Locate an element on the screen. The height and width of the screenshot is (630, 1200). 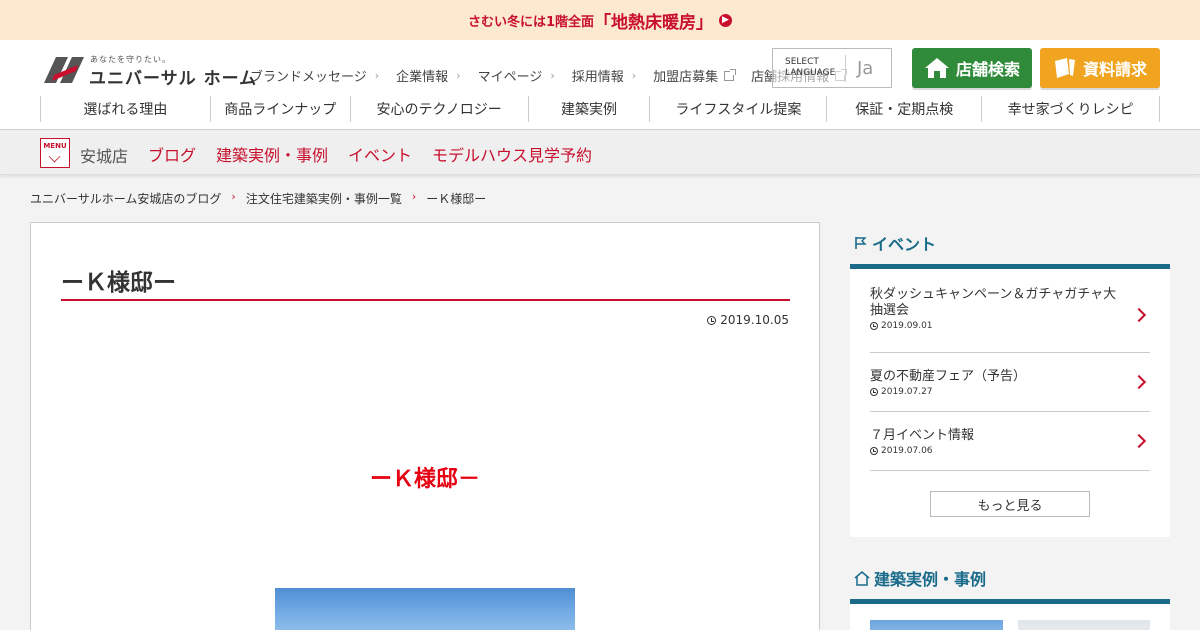
events-title-label: イベント is located at coordinates (904, 244).